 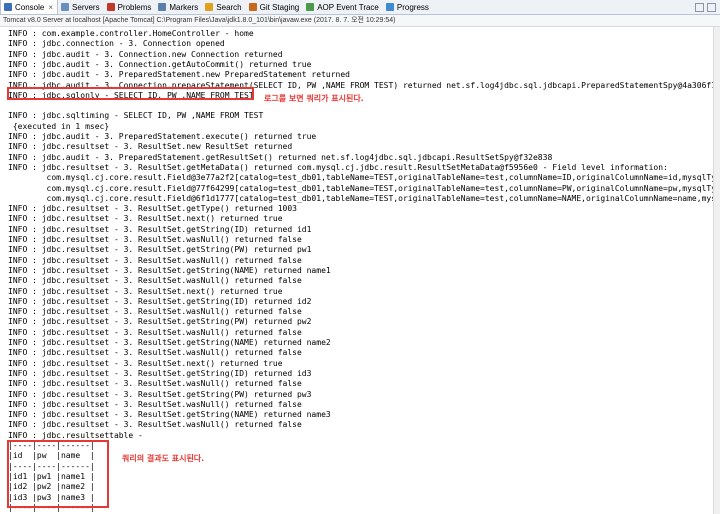 I want to click on servers-icon, so click(x=65, y=7).